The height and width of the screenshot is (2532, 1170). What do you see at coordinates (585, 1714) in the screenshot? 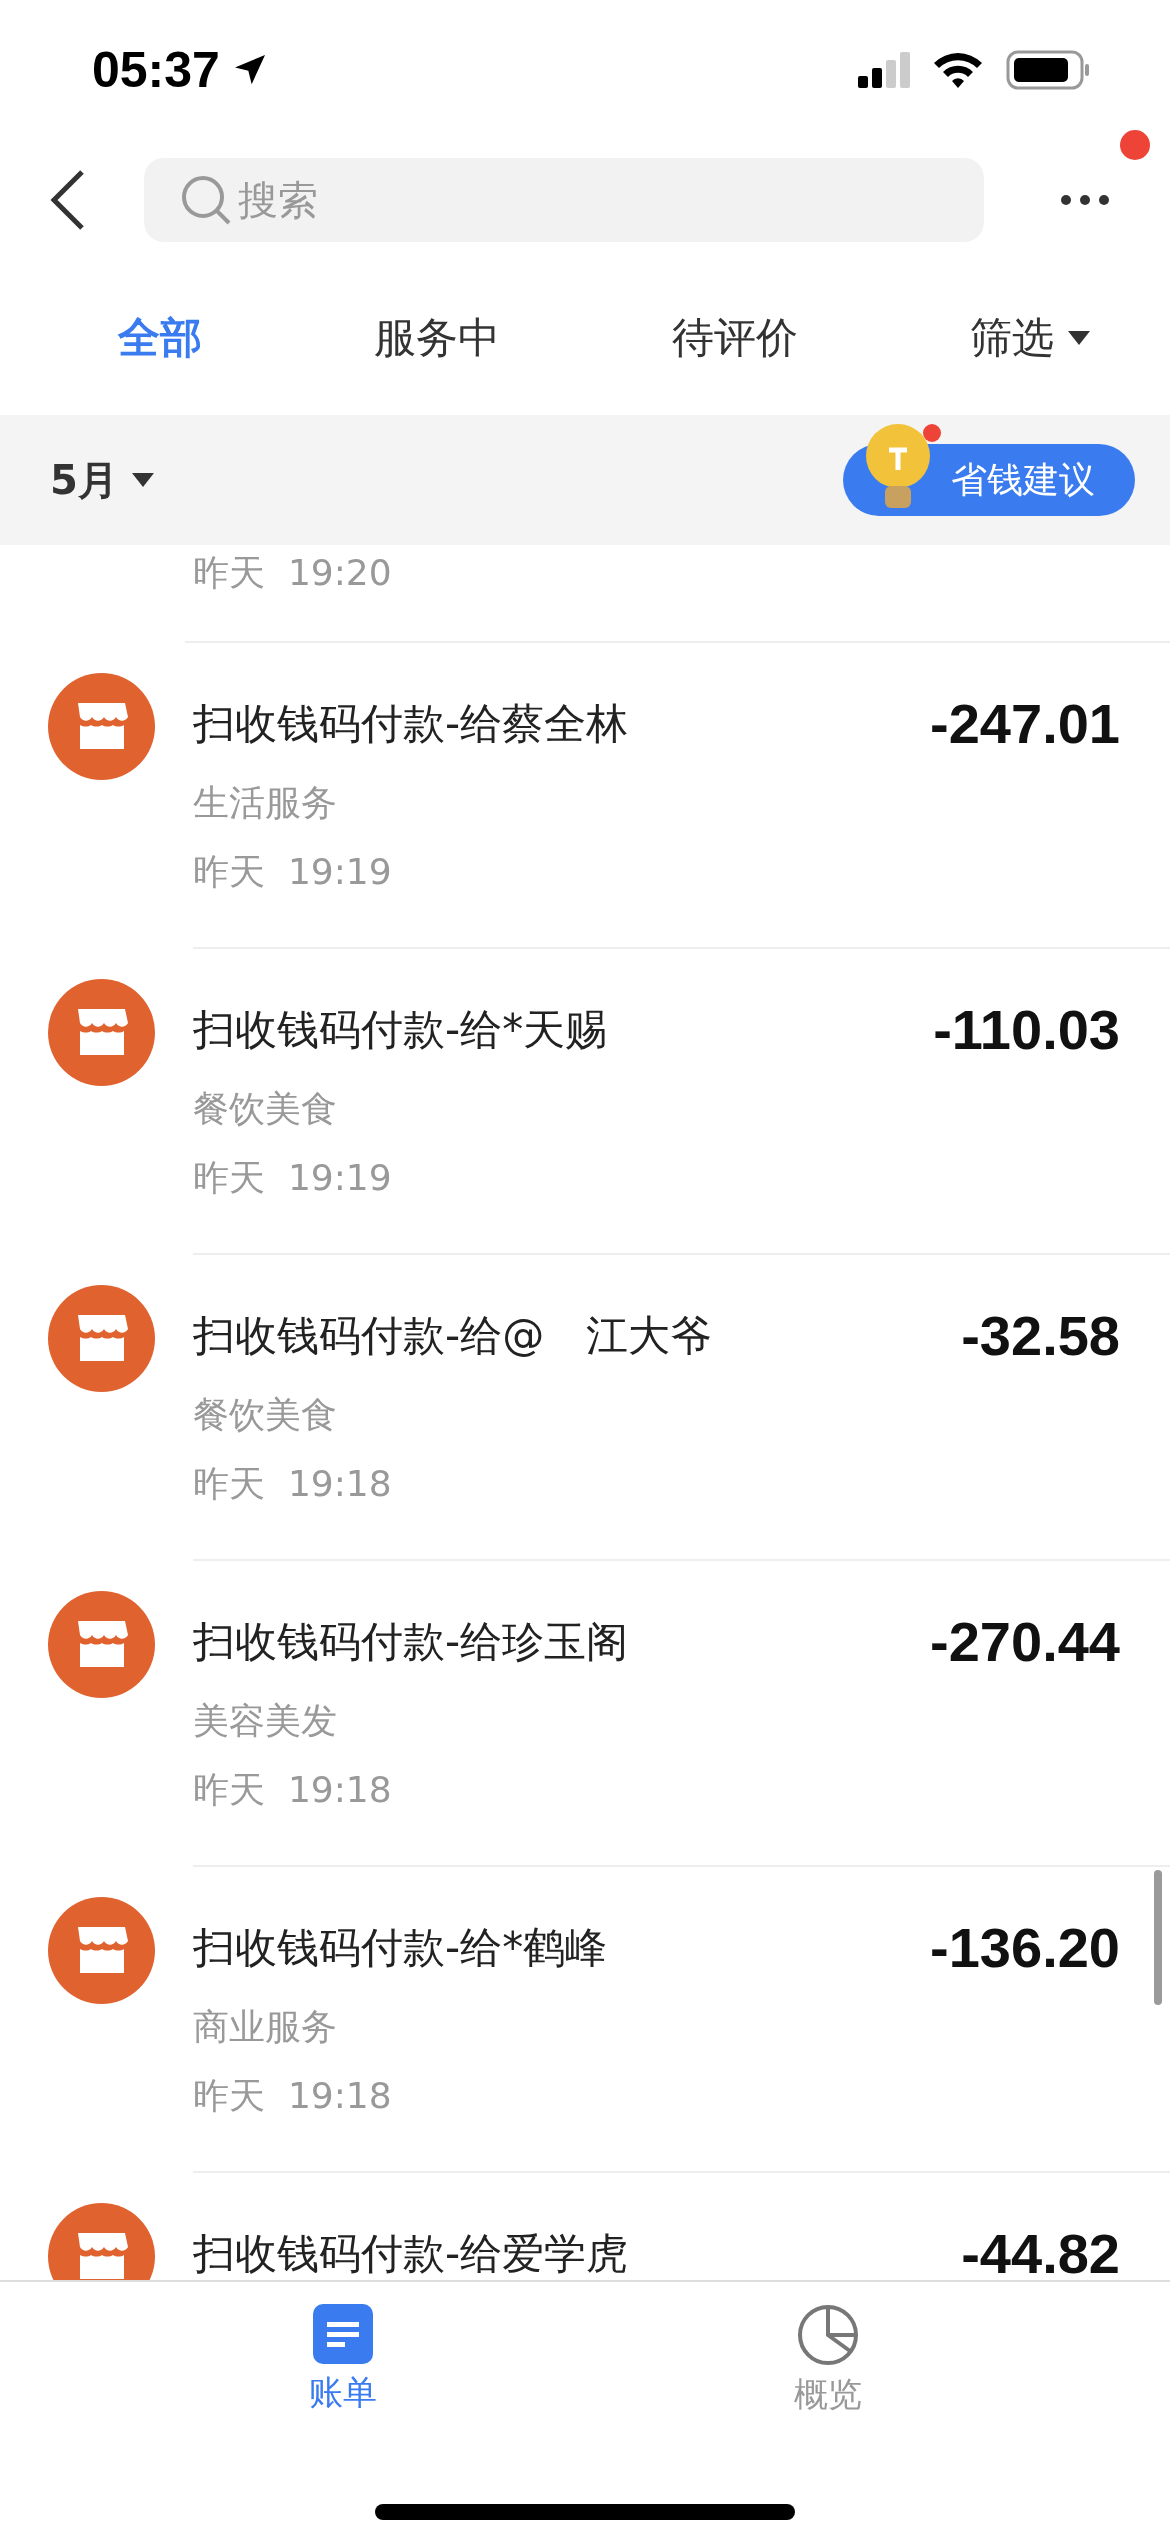
I see `transaction-row: 扫收钱码付款-给珍玉阁 美容美发 昨天 19:18 -270.44` at bounding box center [585, 1714].